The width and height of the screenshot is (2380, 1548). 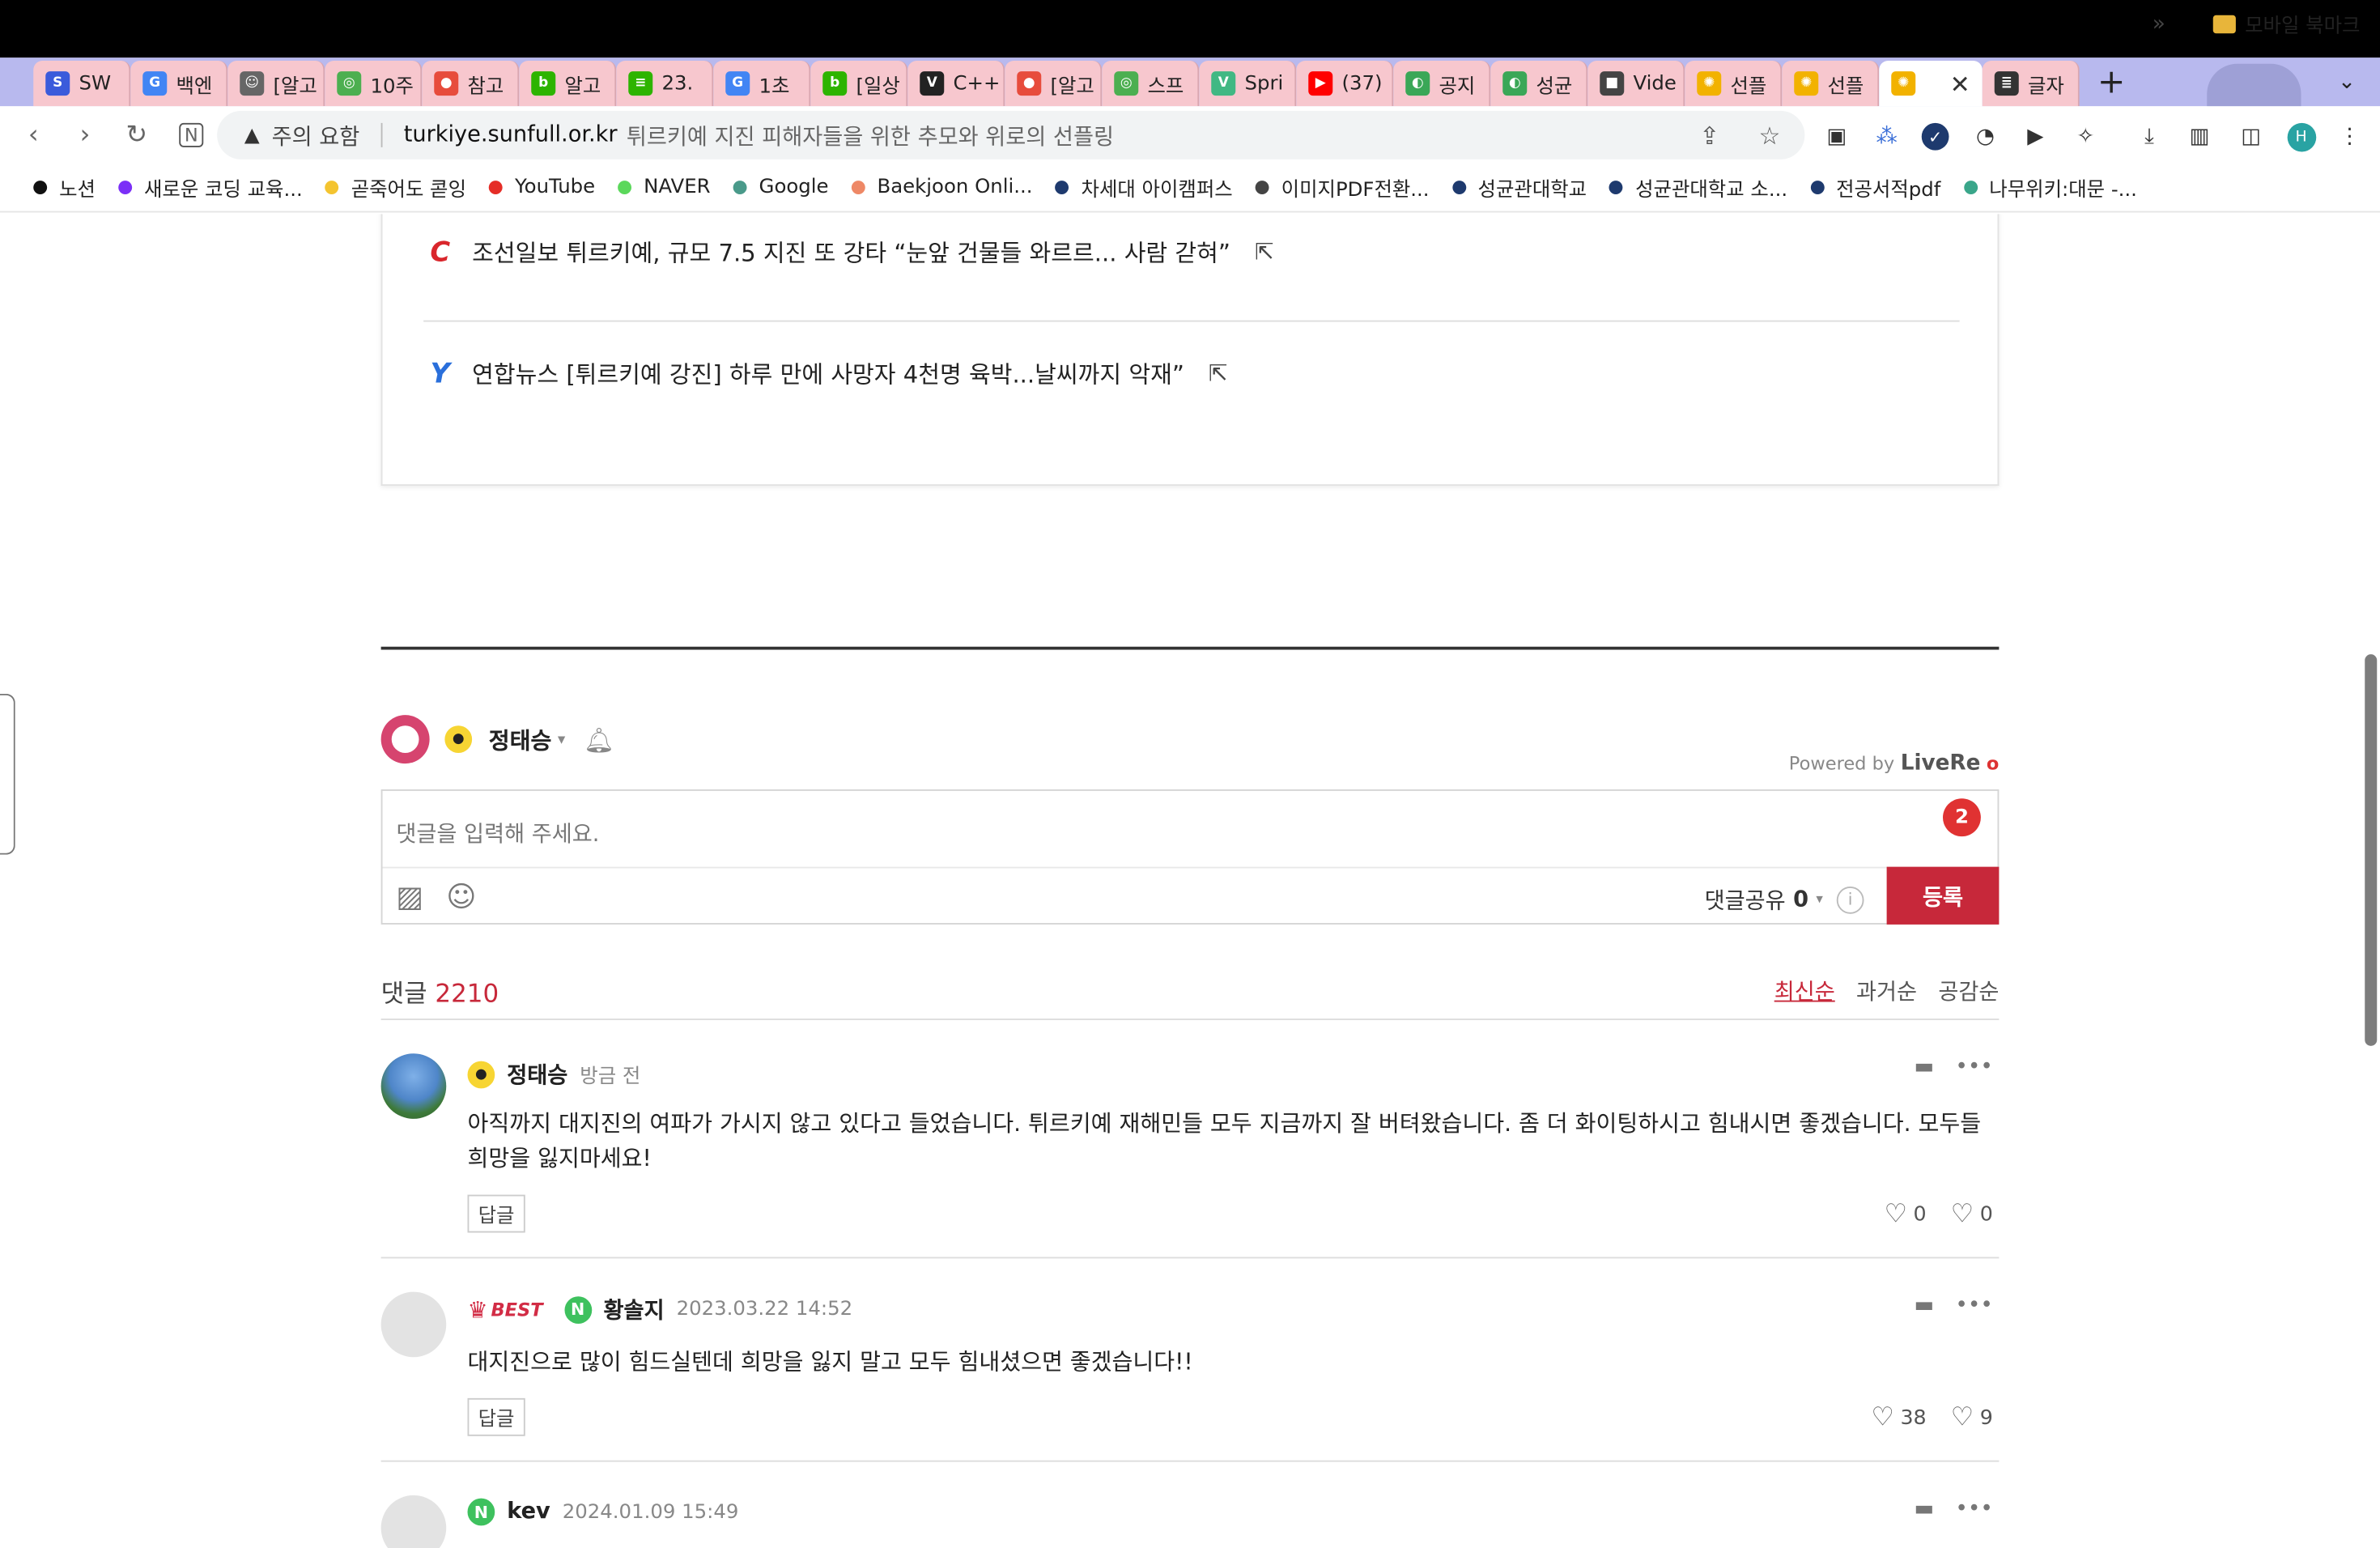 What do you see at coordinates (33, 135) in the screenshot?
I see `back-icon: ‹` at bounding box center [33, 135].